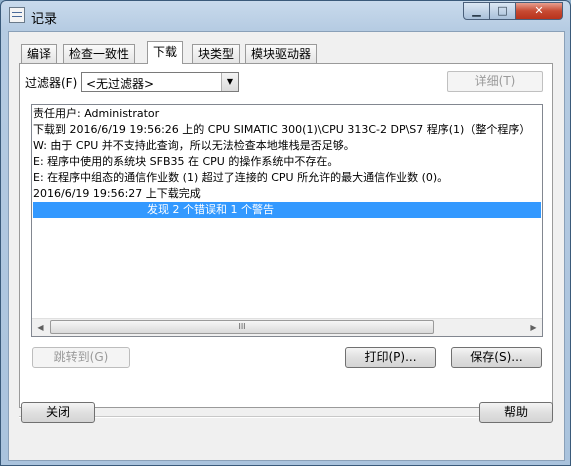 The height and width of the screenshot is (466, 571). What do you see at coordinates (51, 83) in the screenshot?
I see `filter-label: 过滤器(F)` at bounding box center [51, 83].